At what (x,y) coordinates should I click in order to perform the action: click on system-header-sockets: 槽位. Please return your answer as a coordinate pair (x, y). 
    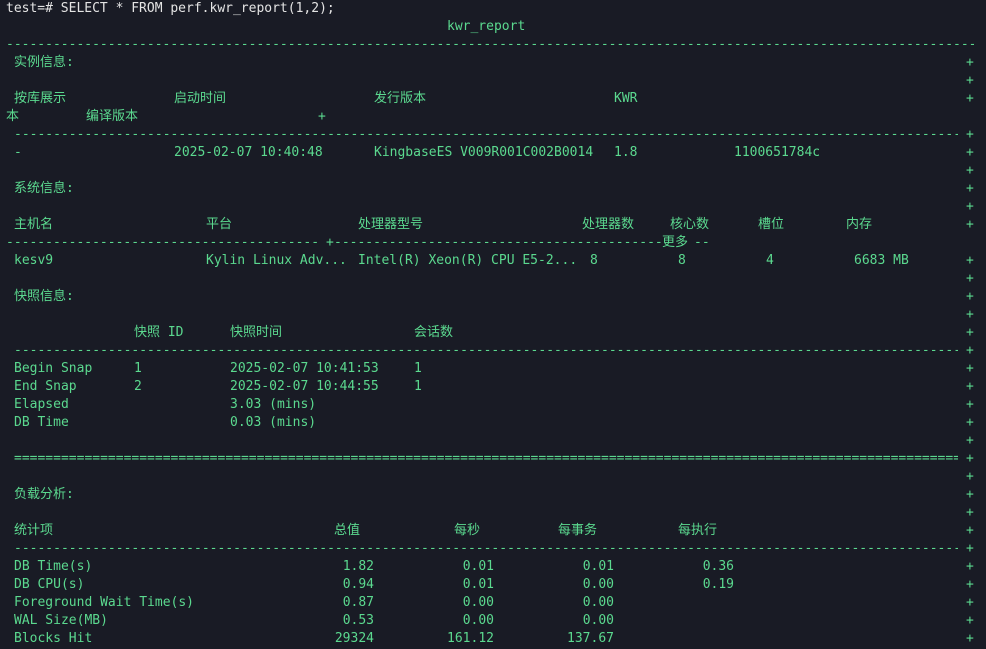
    Looking at the image, I should click on (771, 224).